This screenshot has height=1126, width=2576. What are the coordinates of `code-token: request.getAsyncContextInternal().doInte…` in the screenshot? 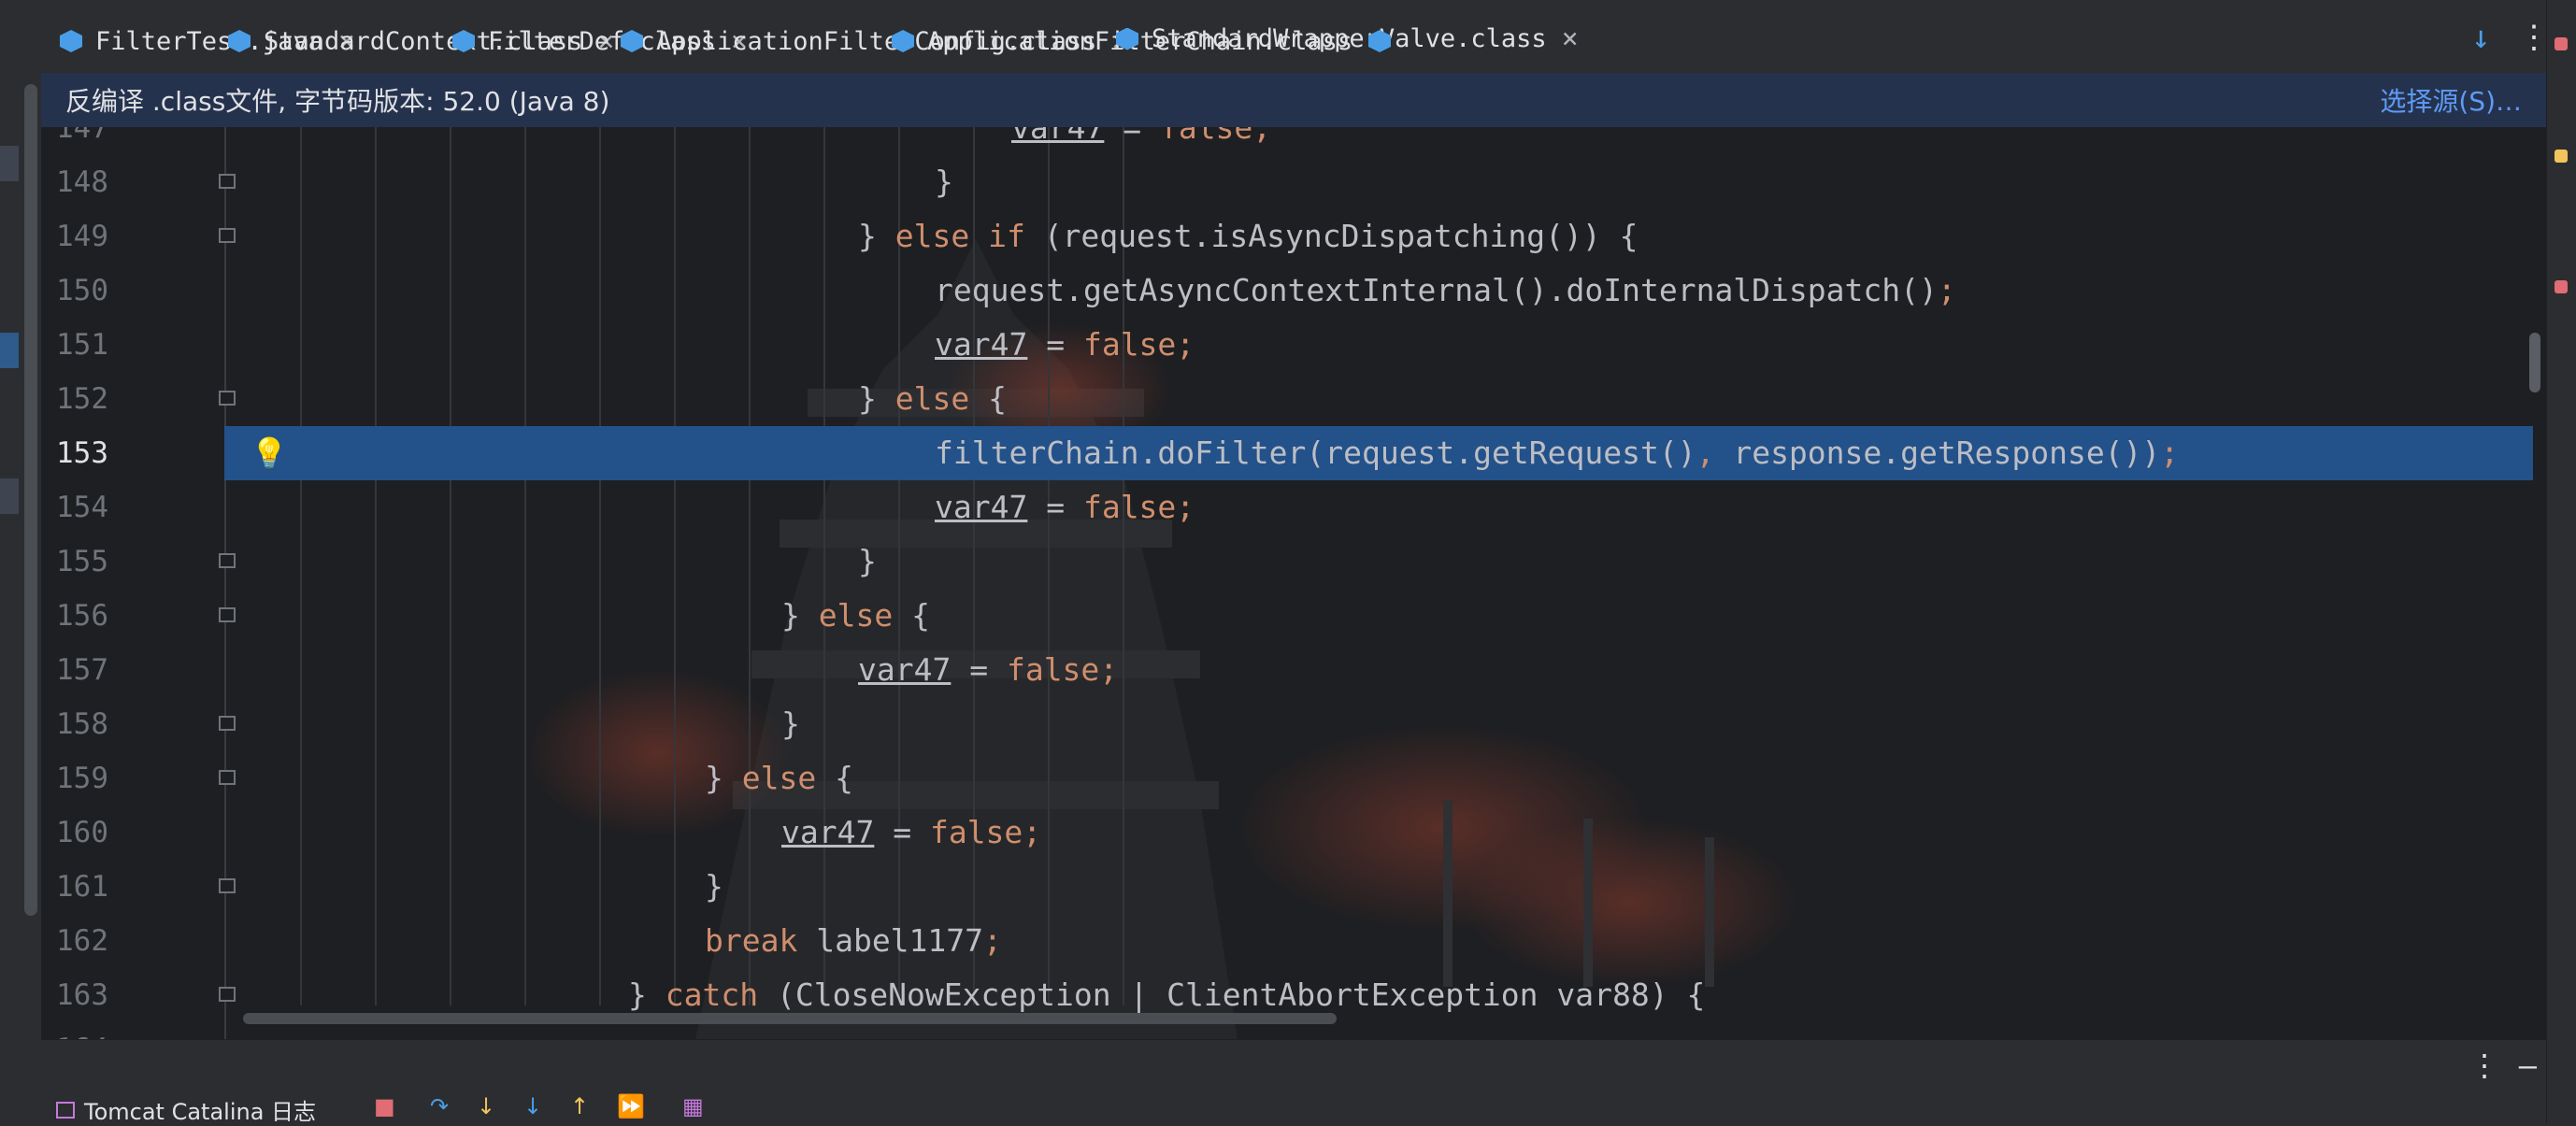 It's located at (1436, 290).